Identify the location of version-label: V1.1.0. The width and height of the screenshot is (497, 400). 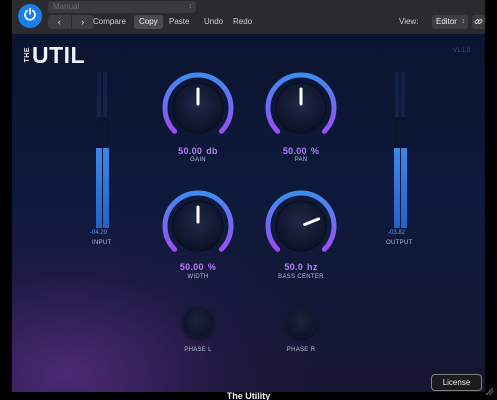
(462, 51).